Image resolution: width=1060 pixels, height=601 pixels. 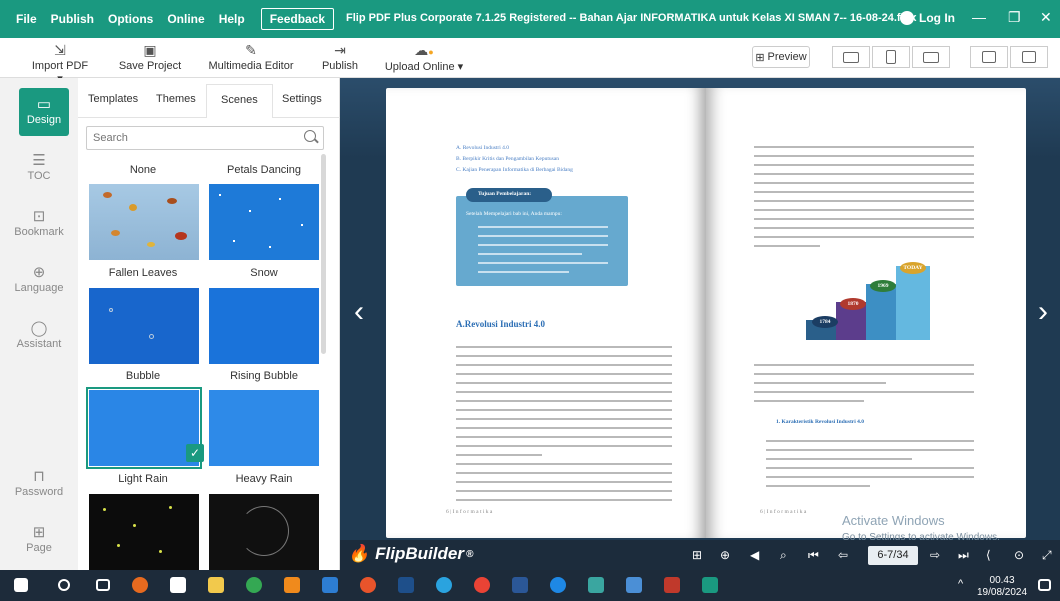 What do you see at coordinates (783, 555) in the screenshot?
I see `search-page-icon: ⌕` at bounding box center [783, 555].